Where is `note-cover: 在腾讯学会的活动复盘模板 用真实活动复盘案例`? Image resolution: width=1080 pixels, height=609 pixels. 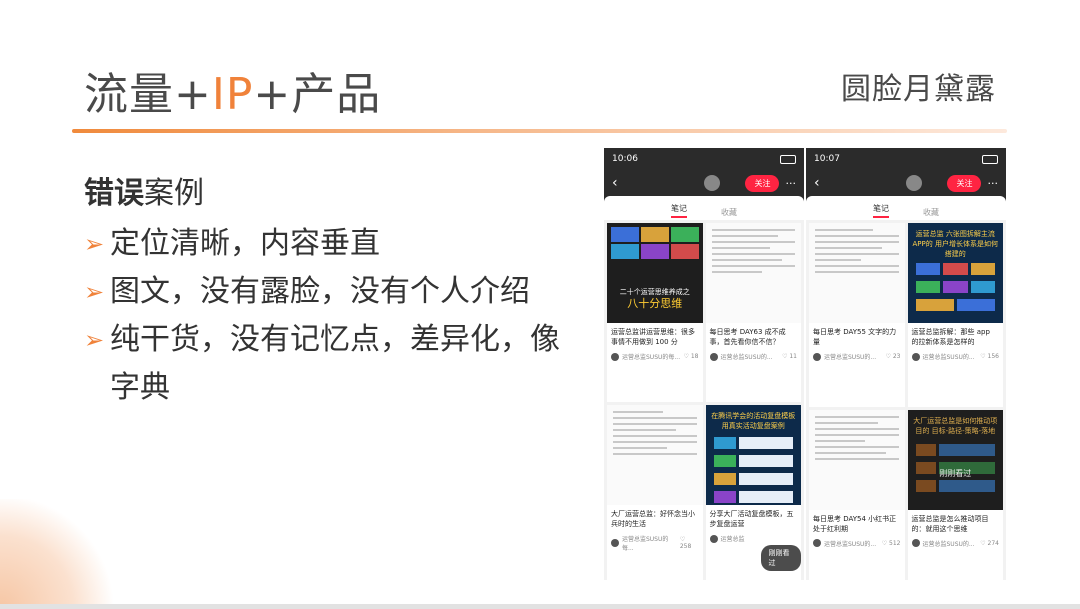
note-cover: 在腾讯学会的活动复盘模板 用真实活动复盘案例 is located at coordinates (753, 455).